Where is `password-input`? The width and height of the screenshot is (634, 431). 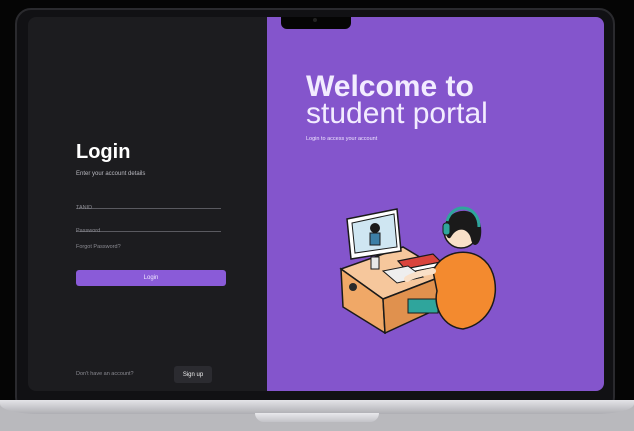
password-input is located at coordinates (148, 231).